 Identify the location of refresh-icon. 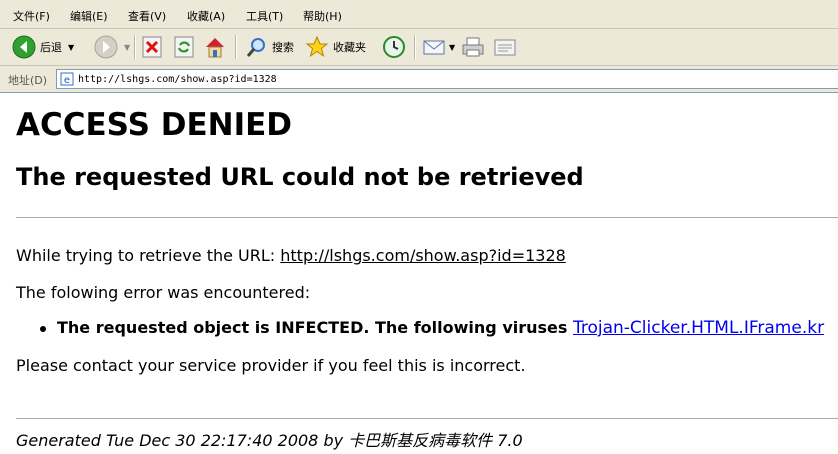
(184, 47).